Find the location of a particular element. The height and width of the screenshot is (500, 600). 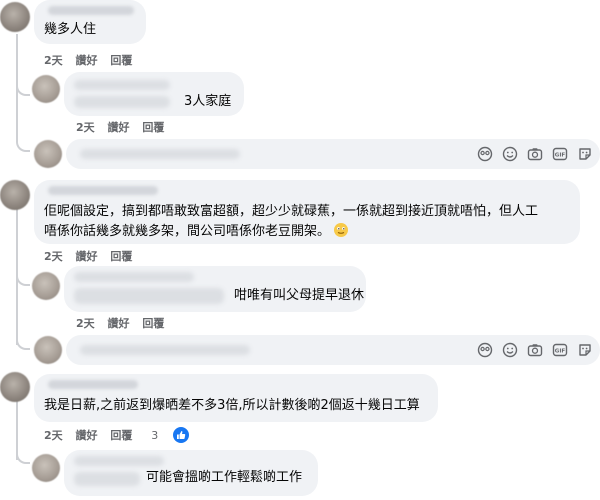

comment-text: 我是日薪,之前返到爆晒差不多3倍,所以計數後啲2個返十幾日工算 is located at coordinates (232, 405).